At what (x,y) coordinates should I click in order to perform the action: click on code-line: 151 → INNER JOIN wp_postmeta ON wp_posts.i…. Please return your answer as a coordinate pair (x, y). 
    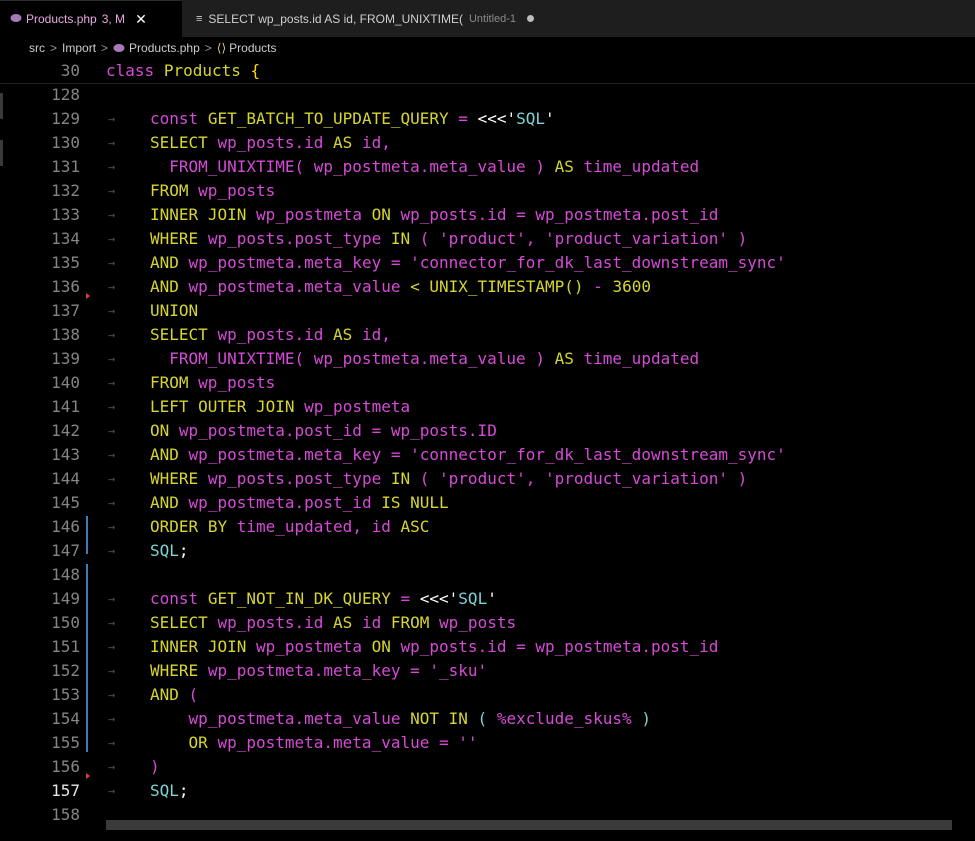
    Looking at the image, I should click on (487, 647).